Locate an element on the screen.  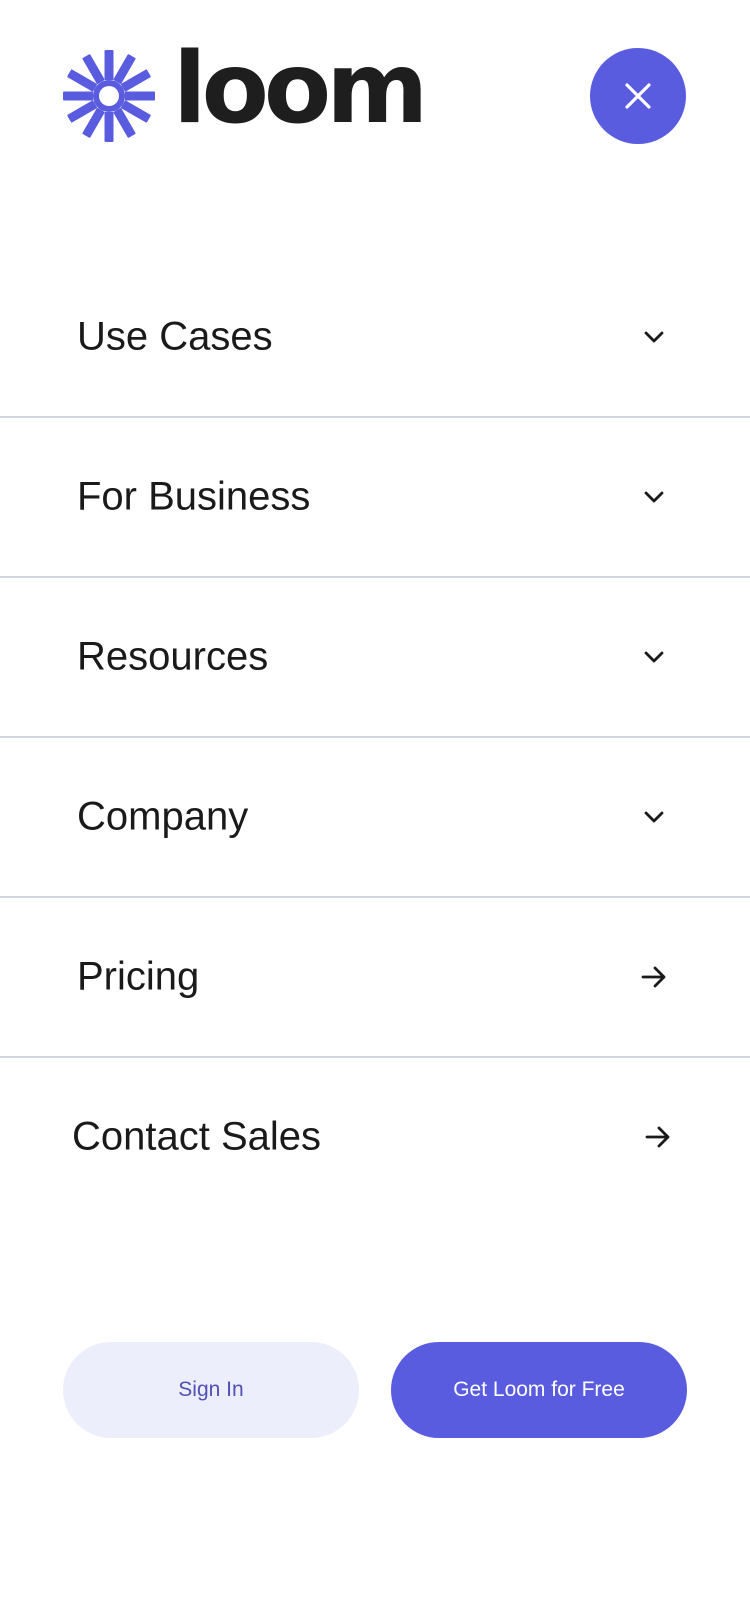
close-menu-button is located at coordinates (638, 96).